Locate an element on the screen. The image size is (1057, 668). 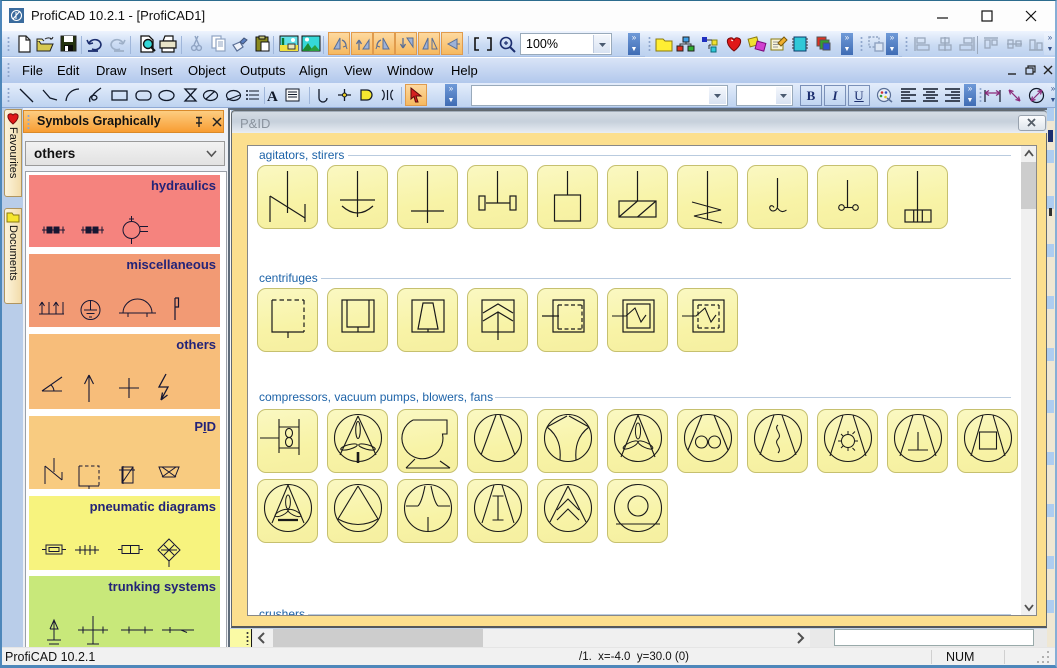
svg-text: A is located at coordinates (272, 96).